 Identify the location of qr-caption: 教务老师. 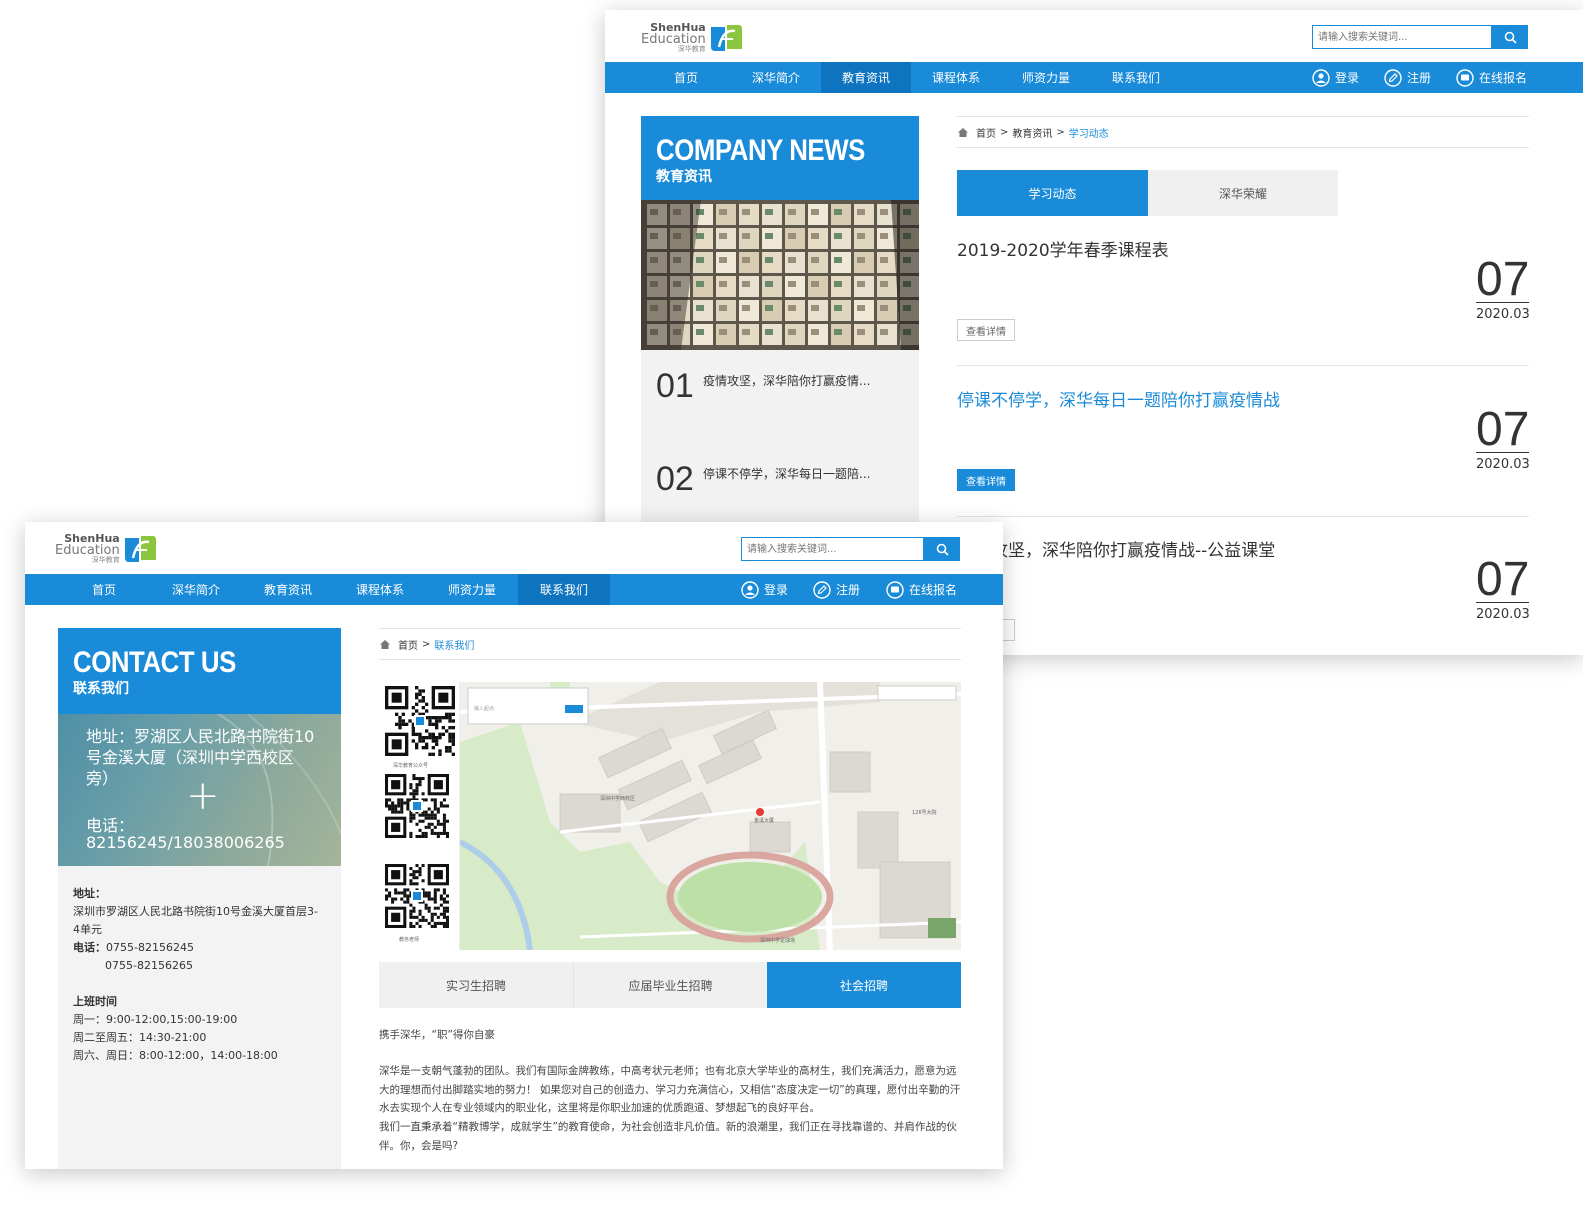
(409, 940).